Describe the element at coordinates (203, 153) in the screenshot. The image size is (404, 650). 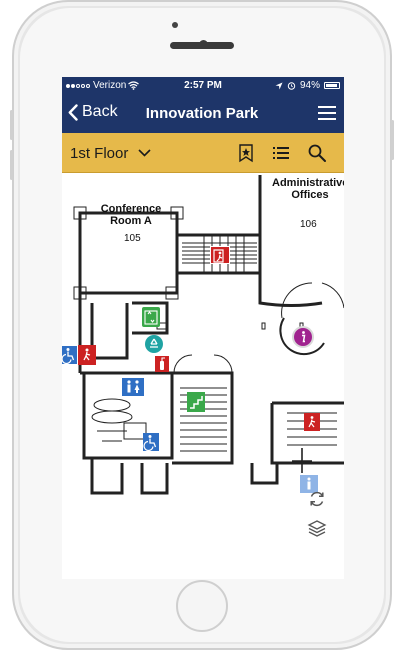
I see `floor-toolbar: 1st Floor` at that location.